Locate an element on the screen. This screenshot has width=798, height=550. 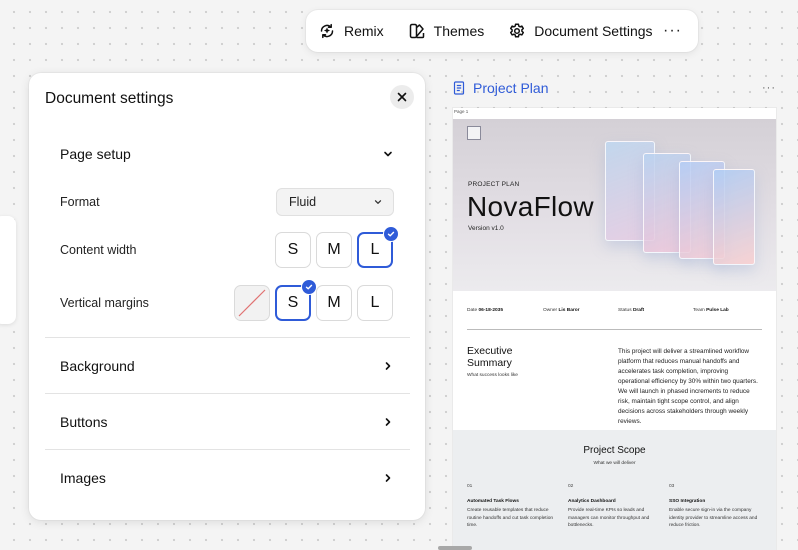
scope-item-title: Automated Task Flows is located at coordinates (493, 501).